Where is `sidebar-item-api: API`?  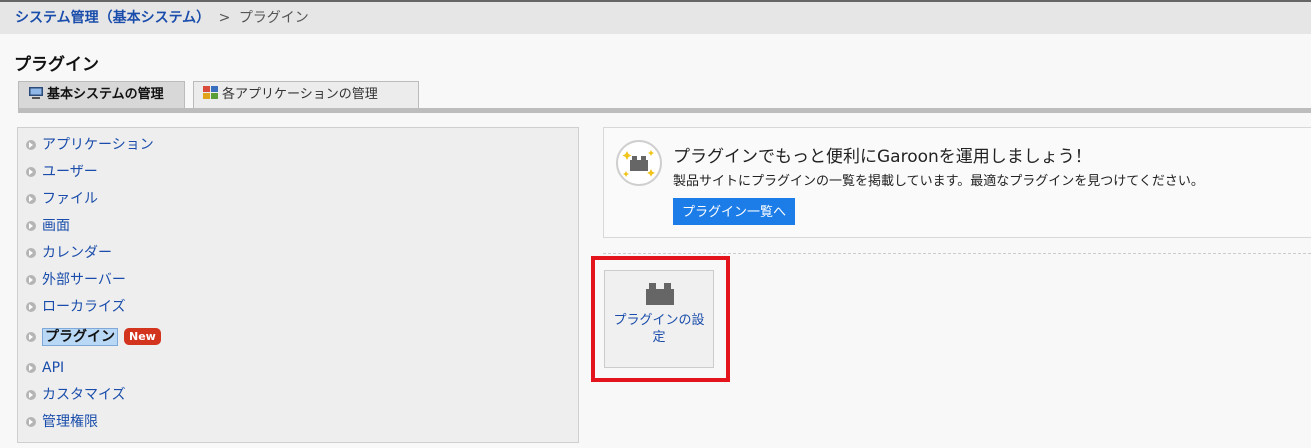
sidebar-item-api: API is located at coordinates (45, 368).